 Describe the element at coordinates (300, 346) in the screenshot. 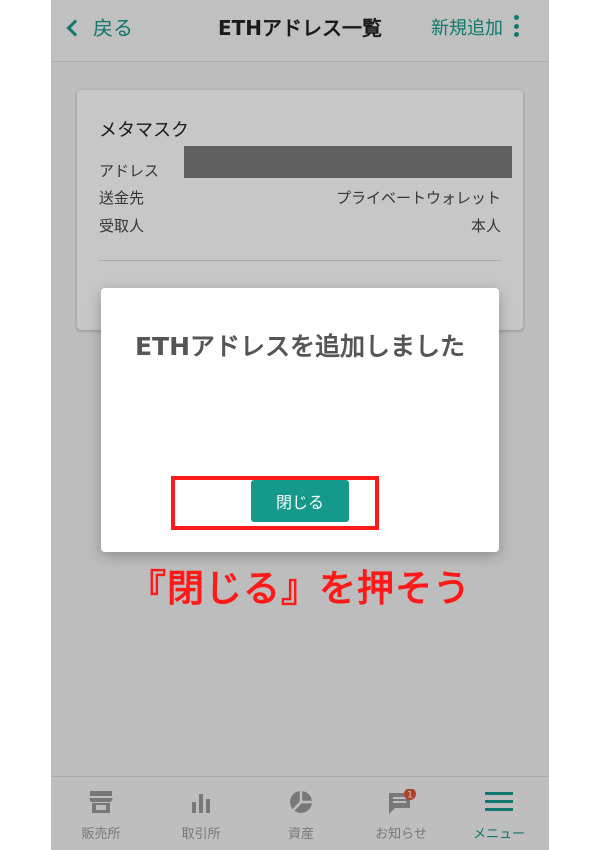

I see `dialog-message: ETHアドレスを追加しました` at that location.